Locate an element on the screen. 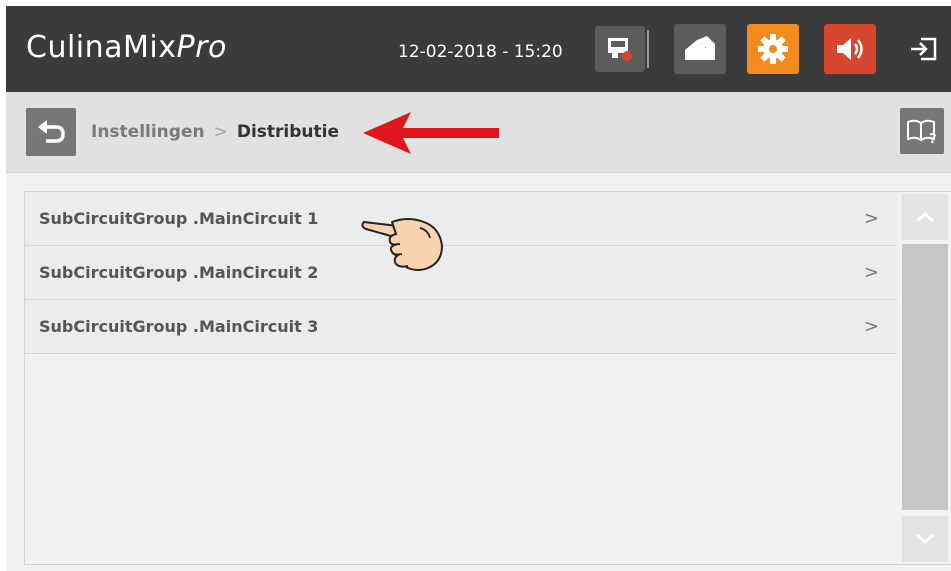  help-button: ? is located at coordinates (922, 131).